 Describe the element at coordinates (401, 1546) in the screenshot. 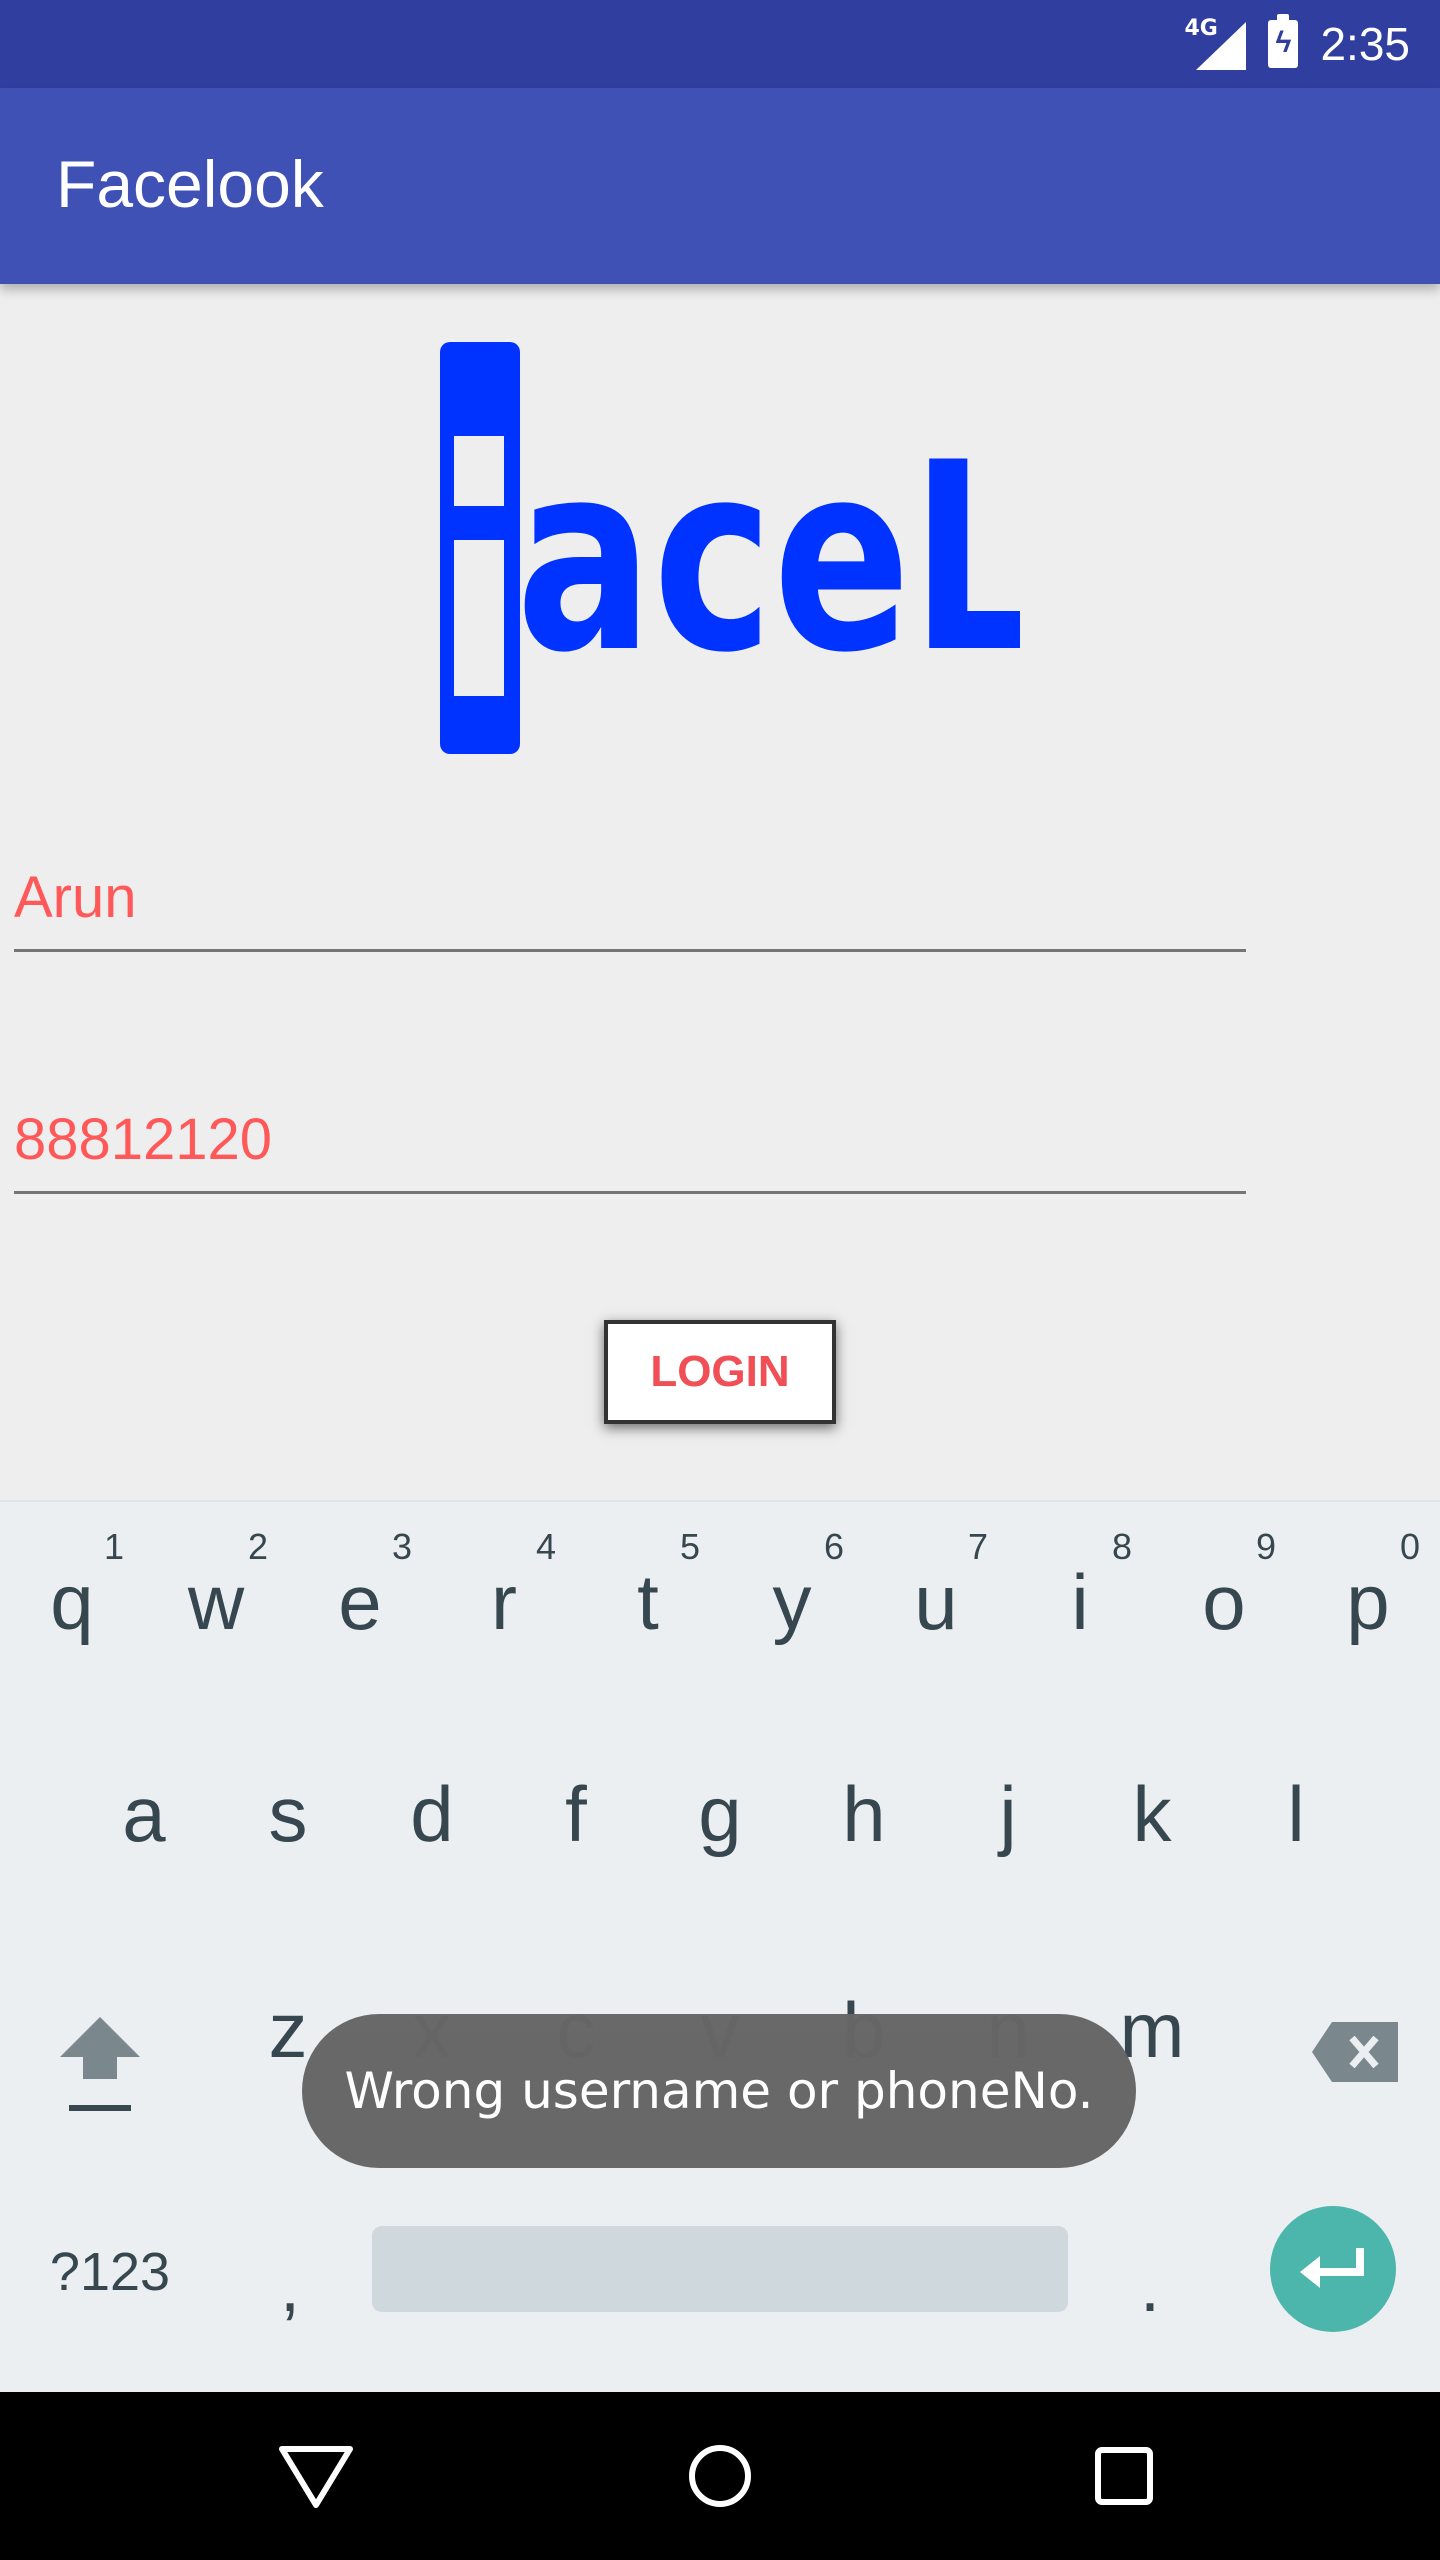

I see `key-hint: 3` at that location.